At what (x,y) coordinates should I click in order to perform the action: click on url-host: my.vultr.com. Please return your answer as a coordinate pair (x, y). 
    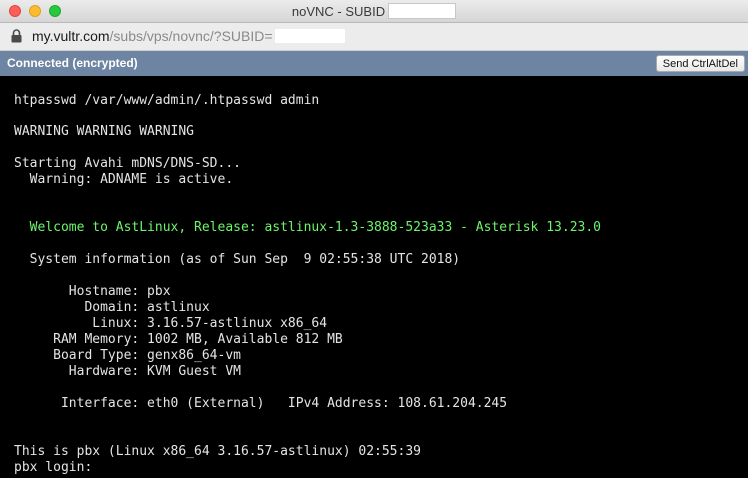
    Looking at the image, I should click on (71, 36).